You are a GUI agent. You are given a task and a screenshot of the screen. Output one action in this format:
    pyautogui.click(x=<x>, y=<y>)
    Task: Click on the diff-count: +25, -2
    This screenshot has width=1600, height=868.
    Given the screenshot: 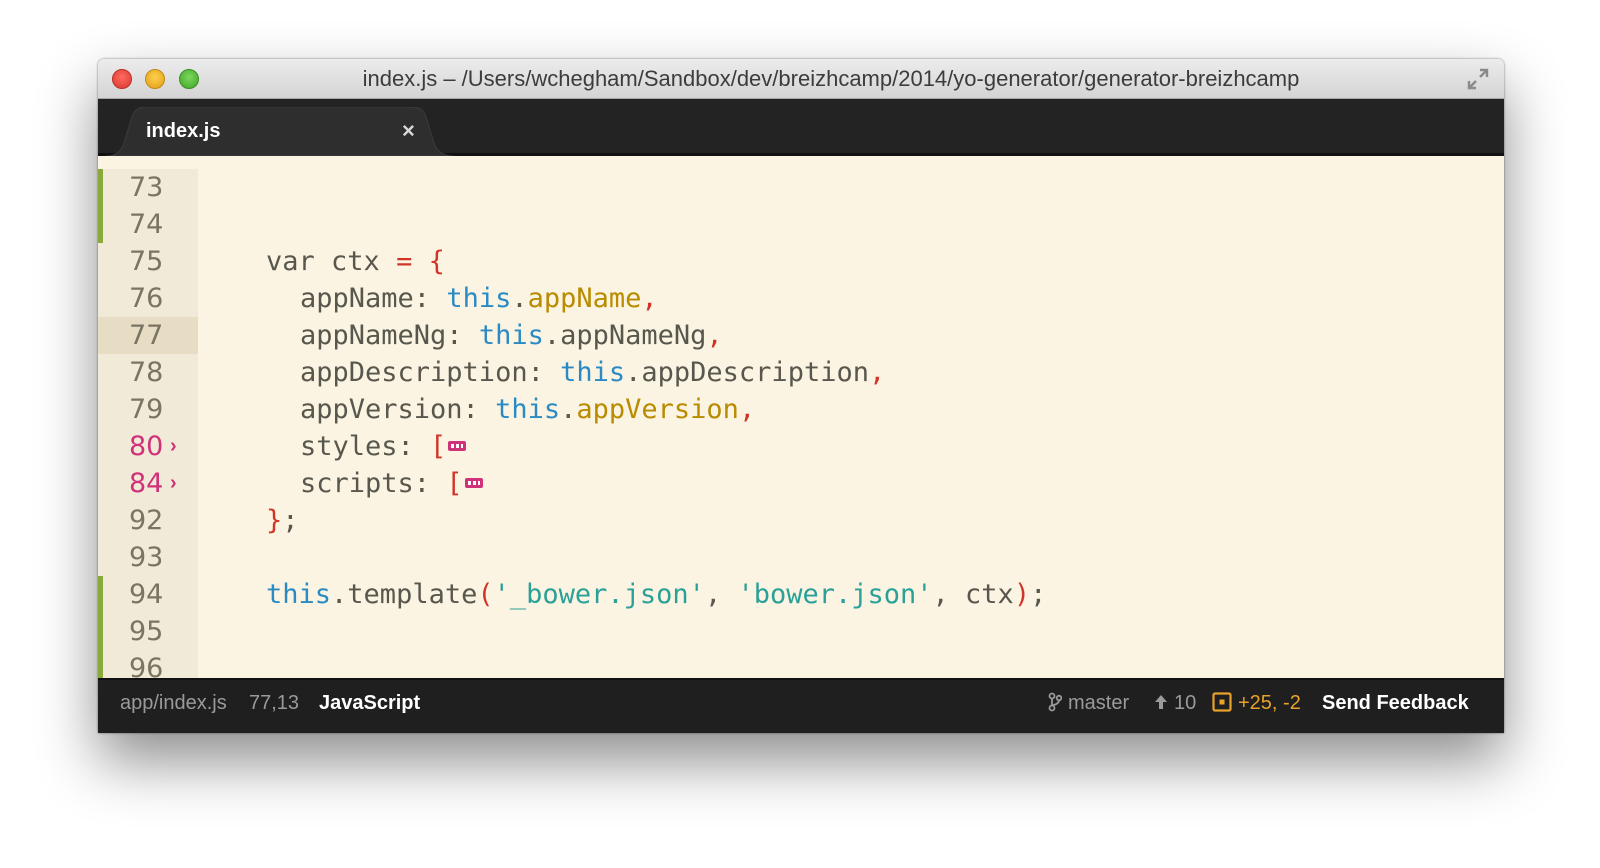 What is the action you would take?
    pyautogui.click(x=1269, y=703)
    